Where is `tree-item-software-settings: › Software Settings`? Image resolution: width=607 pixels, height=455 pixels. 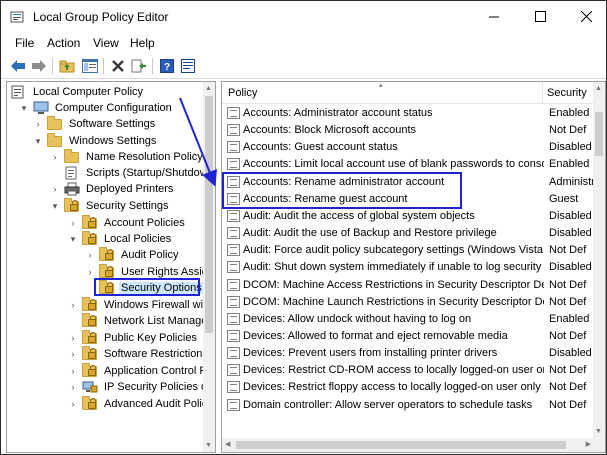
tree-item-software-settings: › Software Settings is located at coordinates (95, 124).